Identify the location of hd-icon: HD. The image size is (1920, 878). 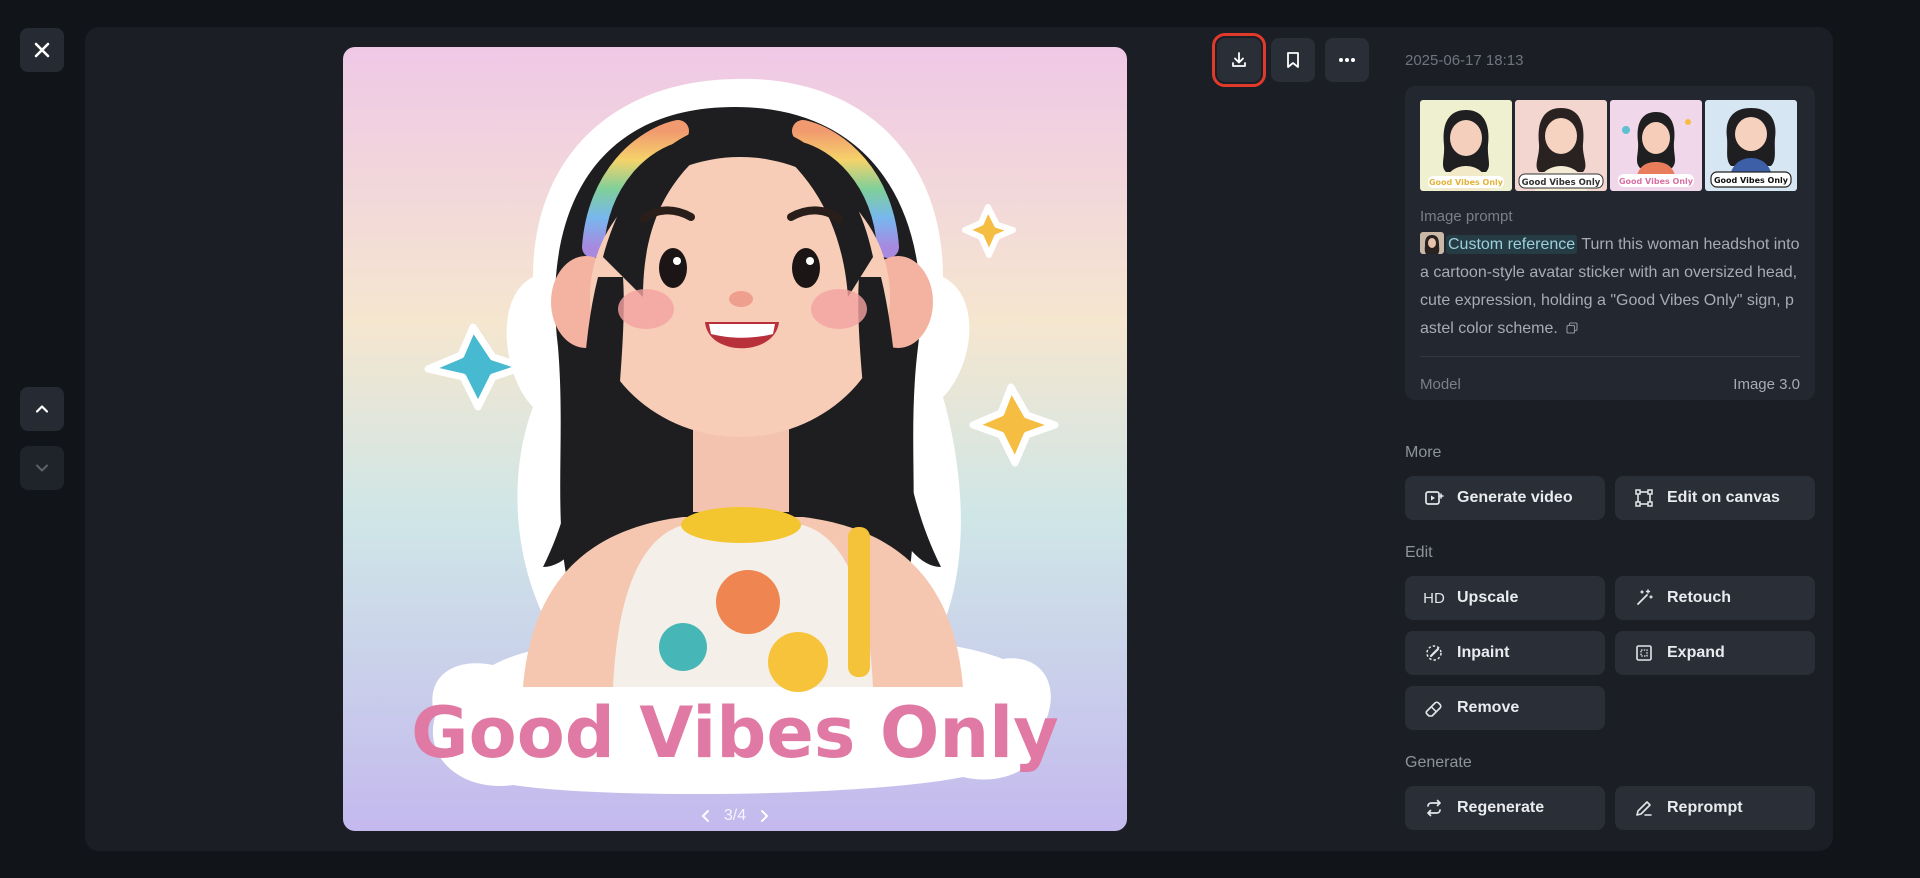
(1434, 598).